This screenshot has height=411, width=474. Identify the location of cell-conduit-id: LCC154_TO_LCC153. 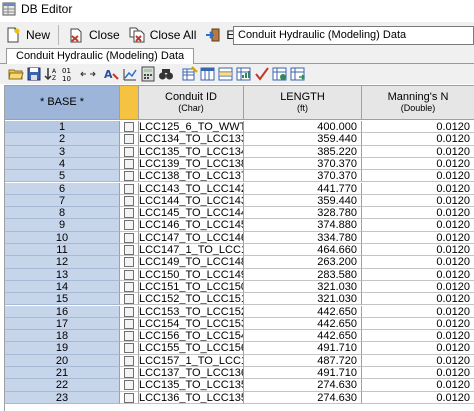
(191, 324).